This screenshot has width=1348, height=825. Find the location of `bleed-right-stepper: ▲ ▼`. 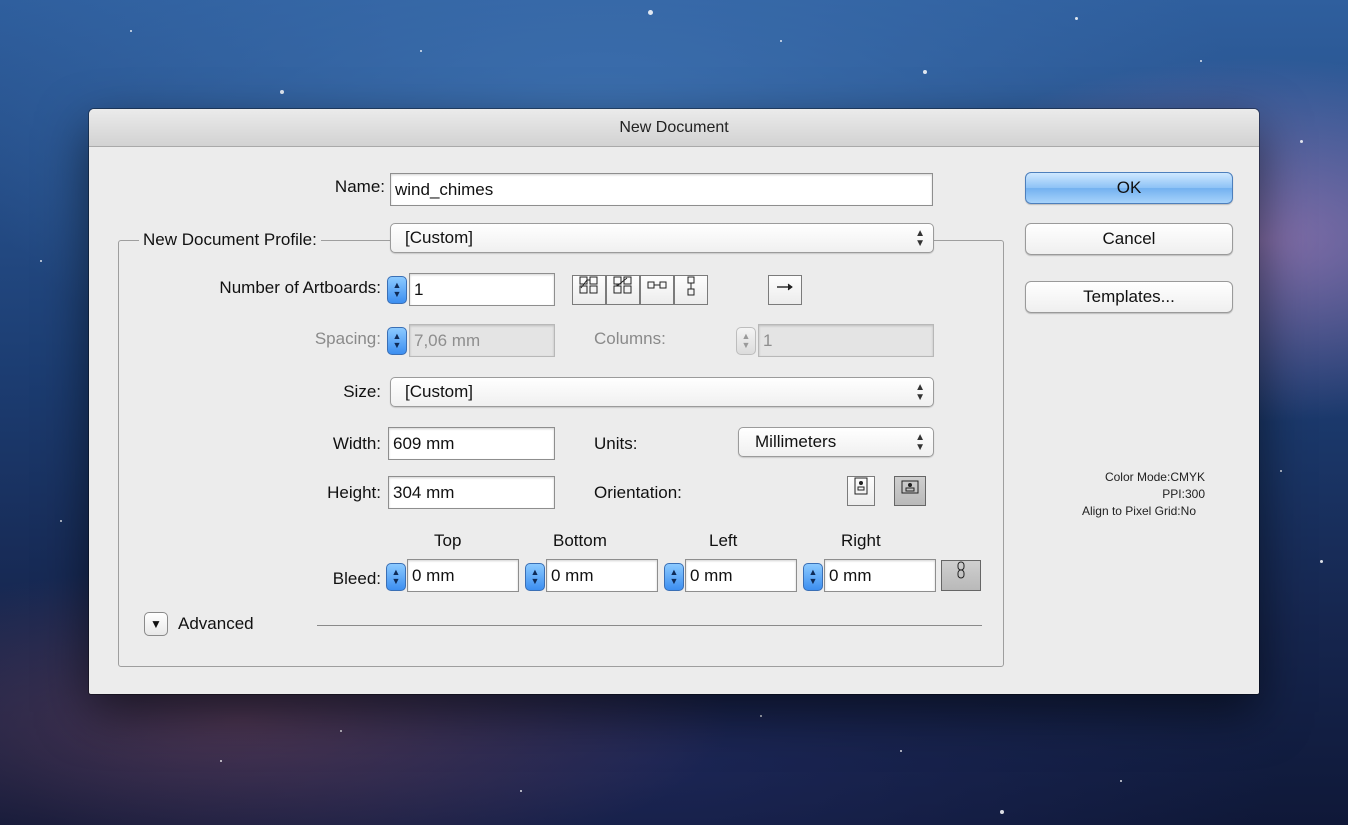

bleed-right-stepper: ▲ ▼ is located at coordinates (813, 577).